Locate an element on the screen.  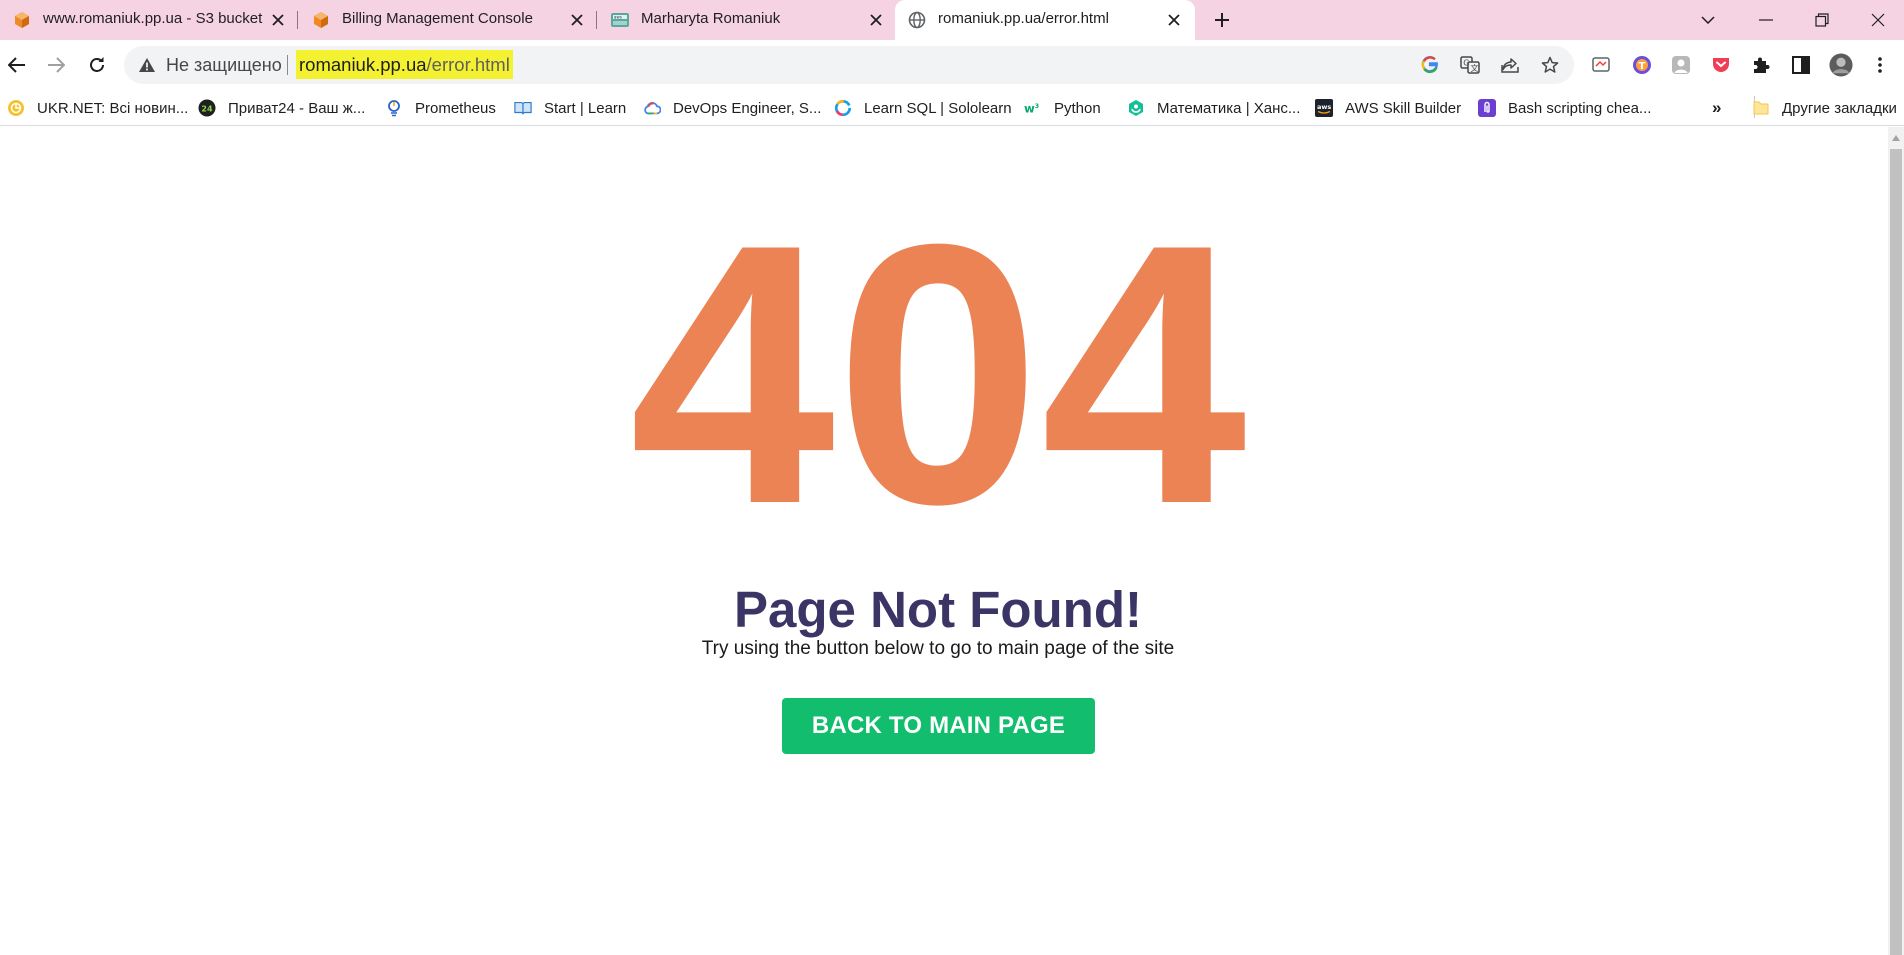
new-tab-button is located at coordinates (1222, 20).